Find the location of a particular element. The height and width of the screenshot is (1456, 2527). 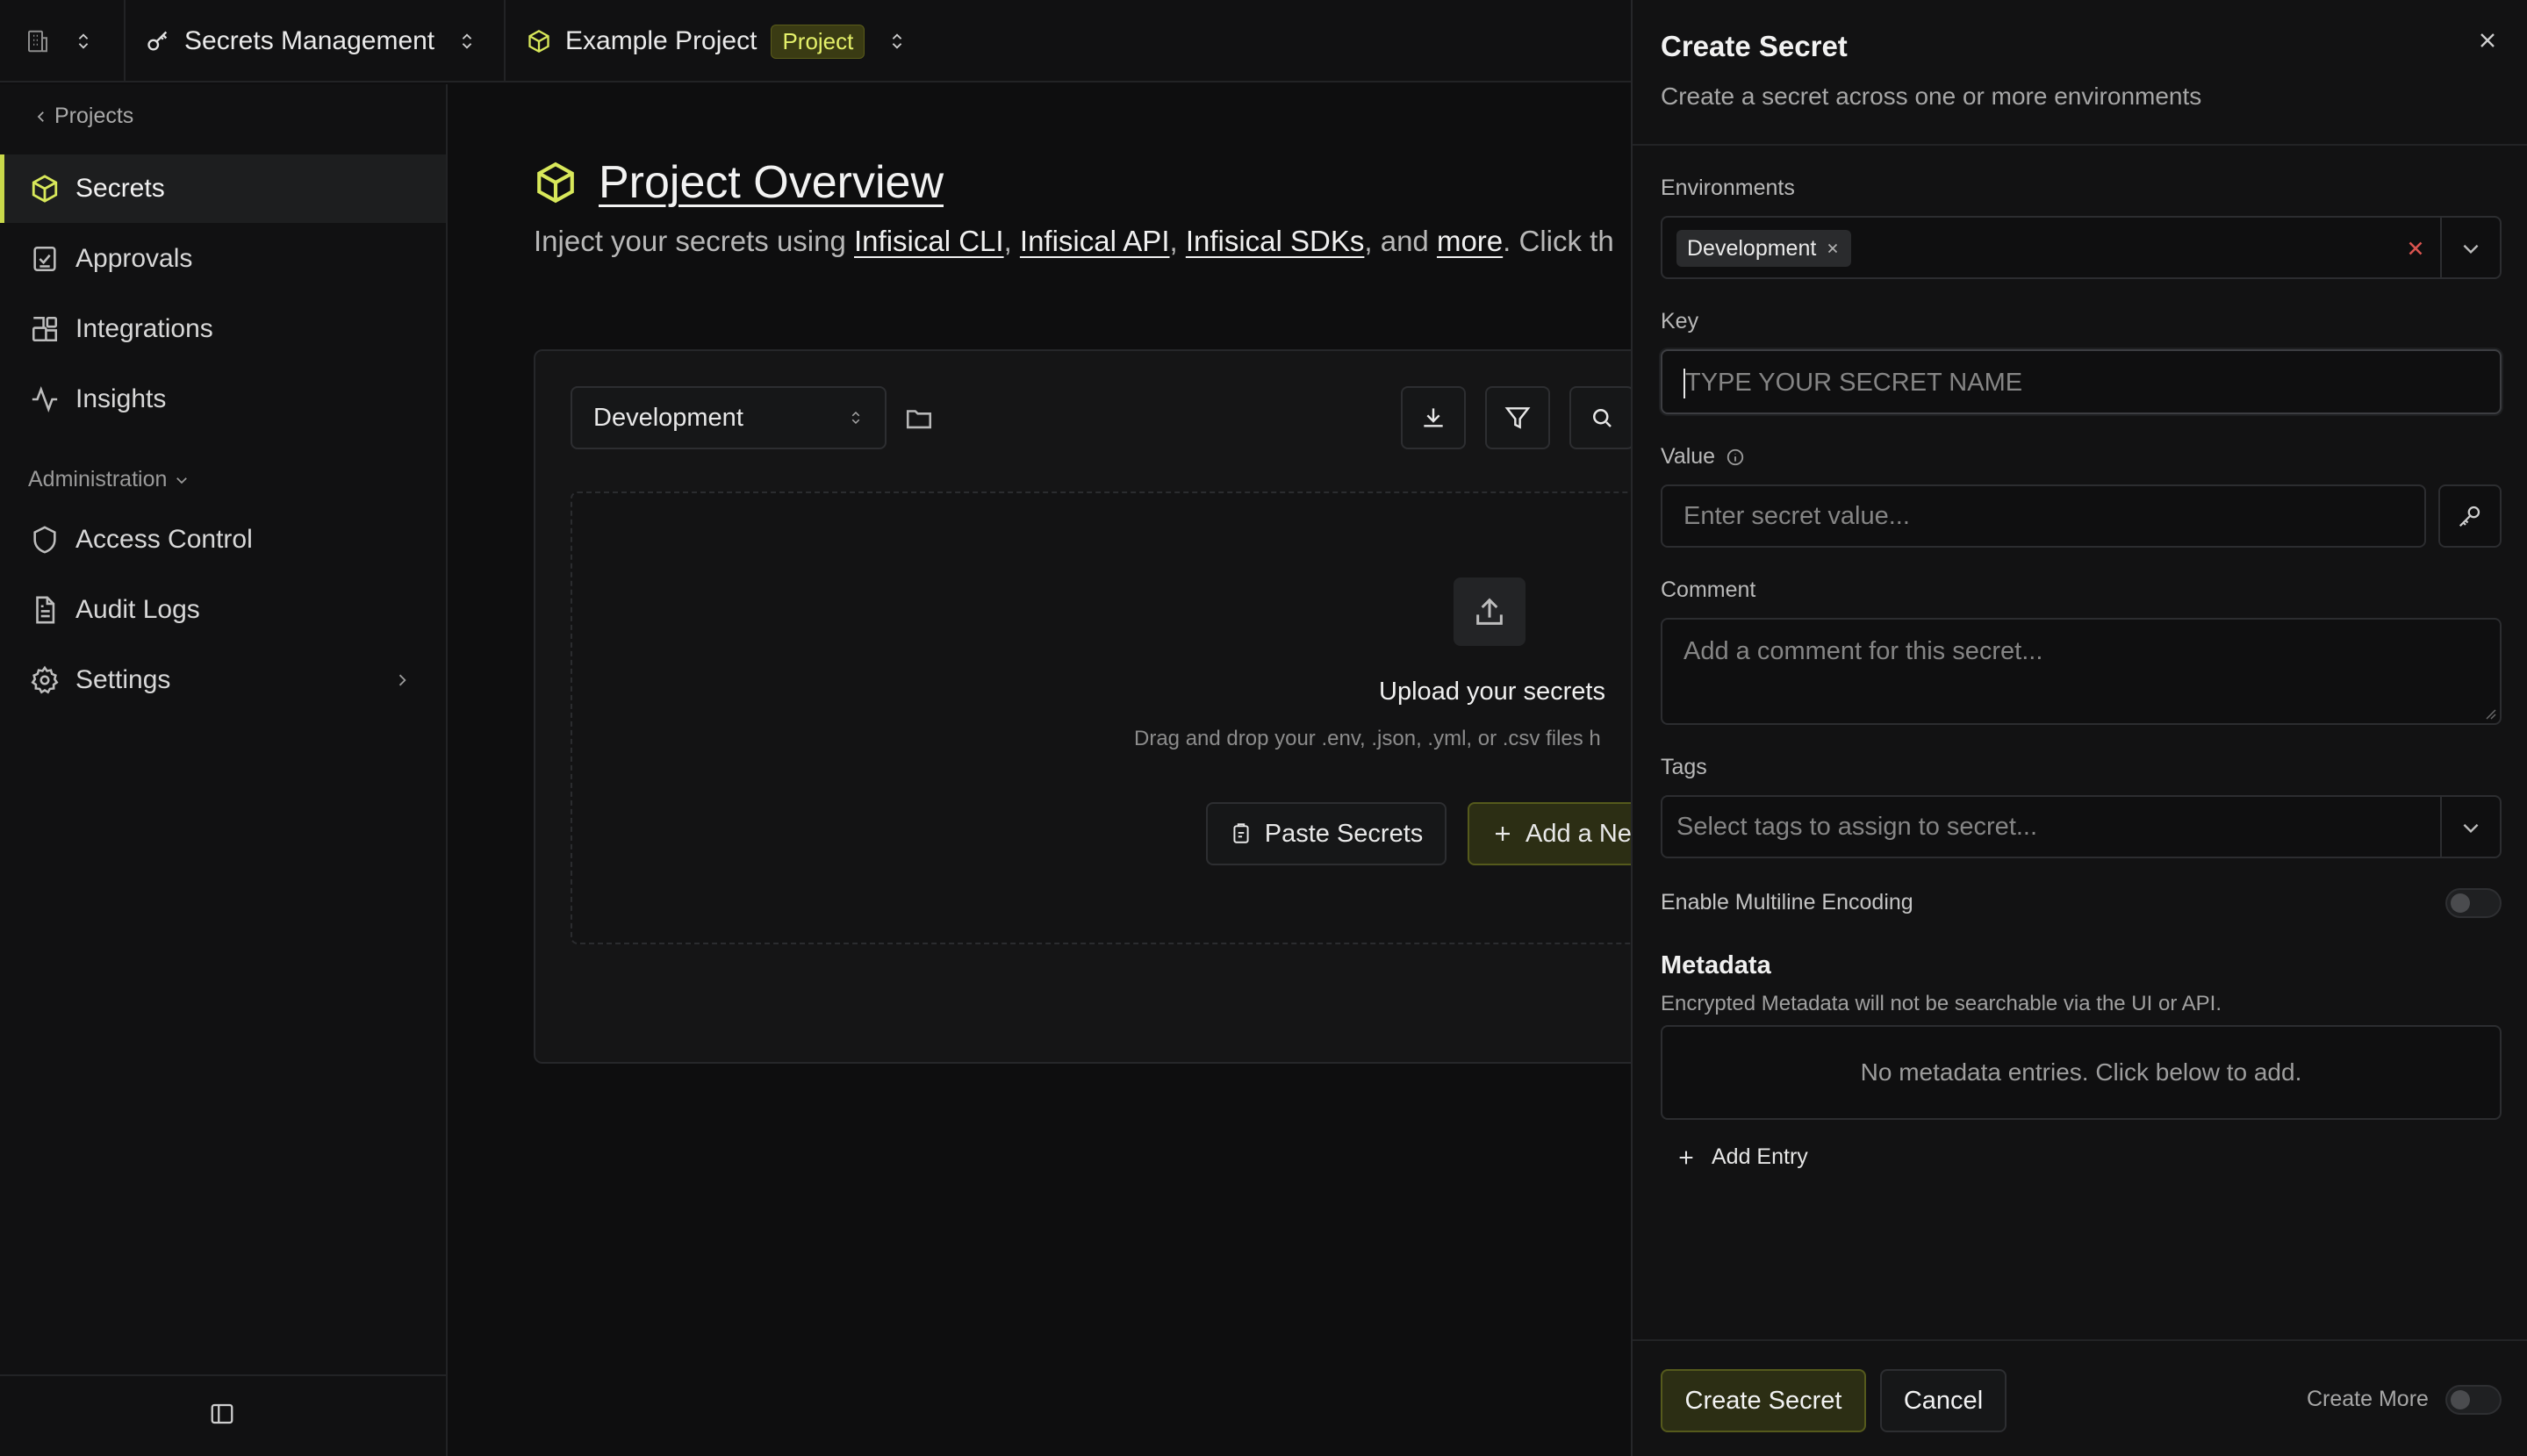

key-icon is located at coordinates (158, 41).